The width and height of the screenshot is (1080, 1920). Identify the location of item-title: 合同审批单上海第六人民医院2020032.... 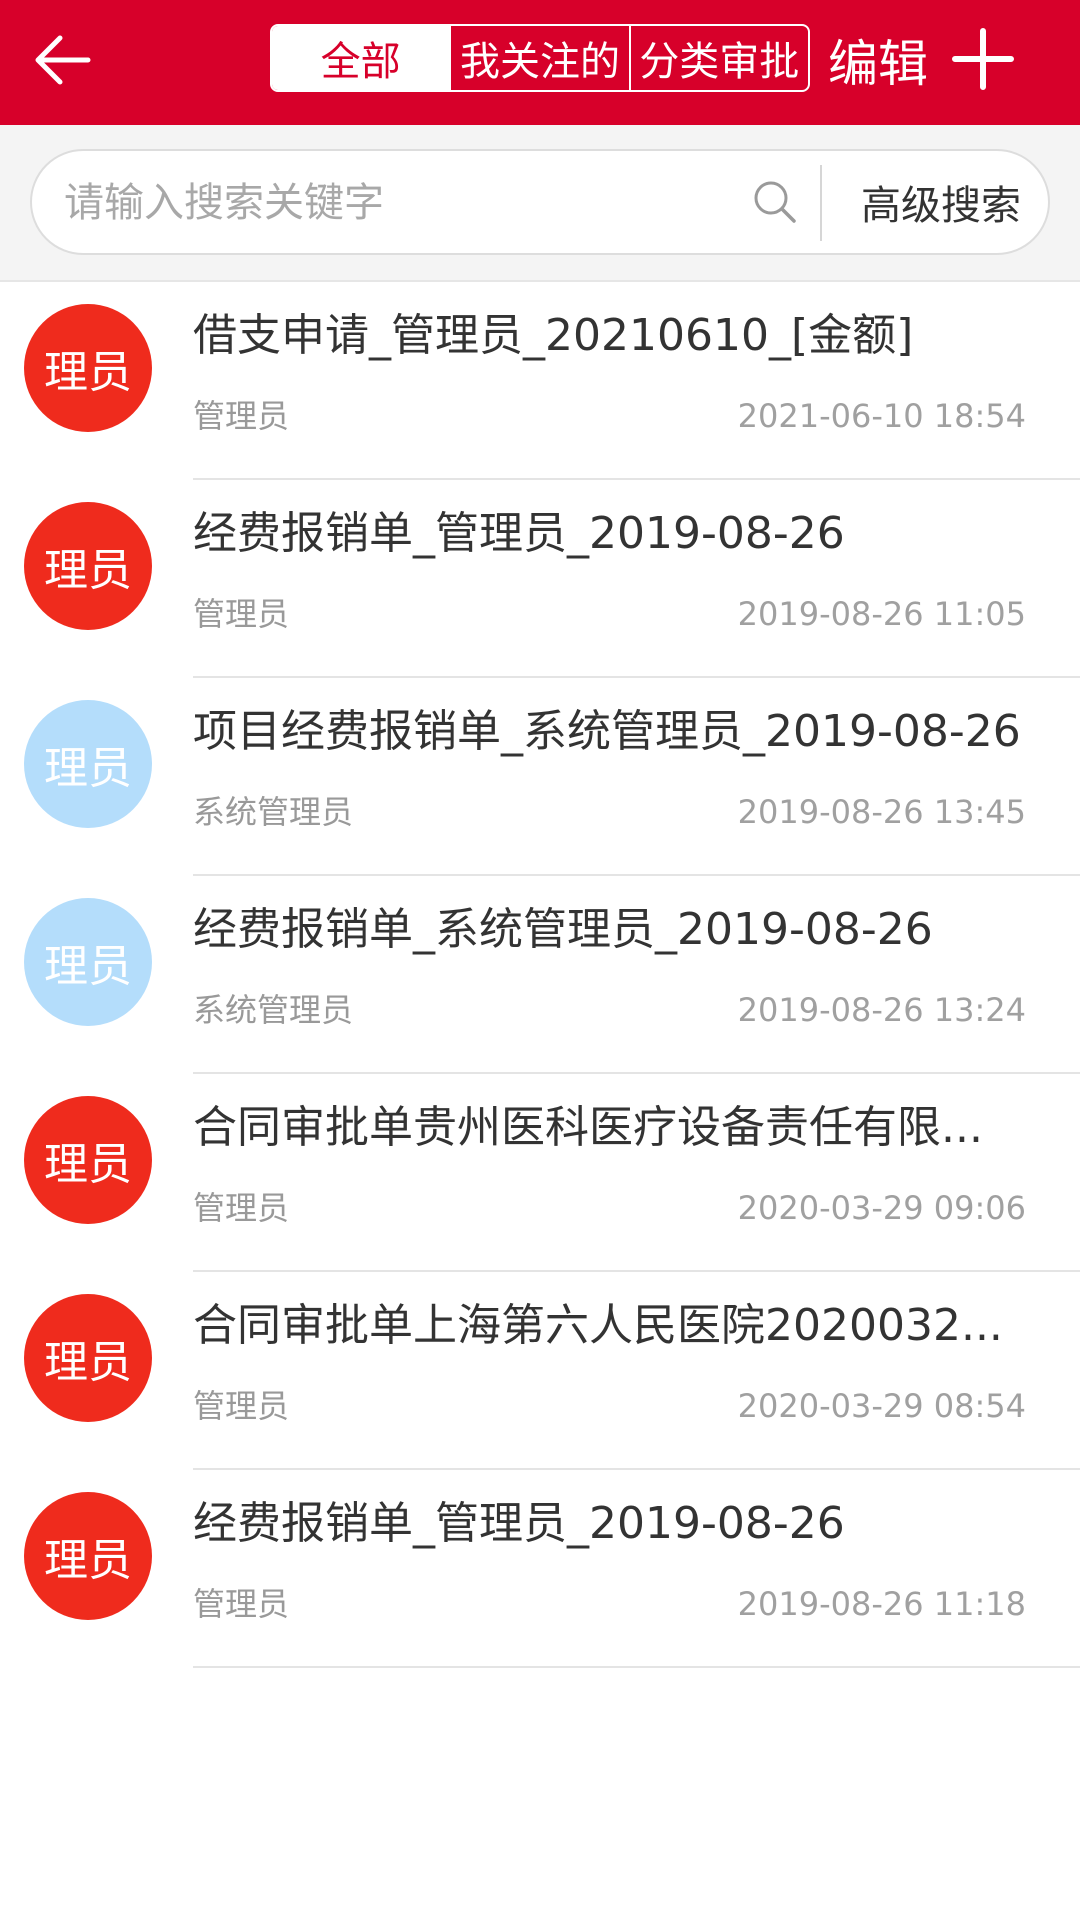
(598, 1325).